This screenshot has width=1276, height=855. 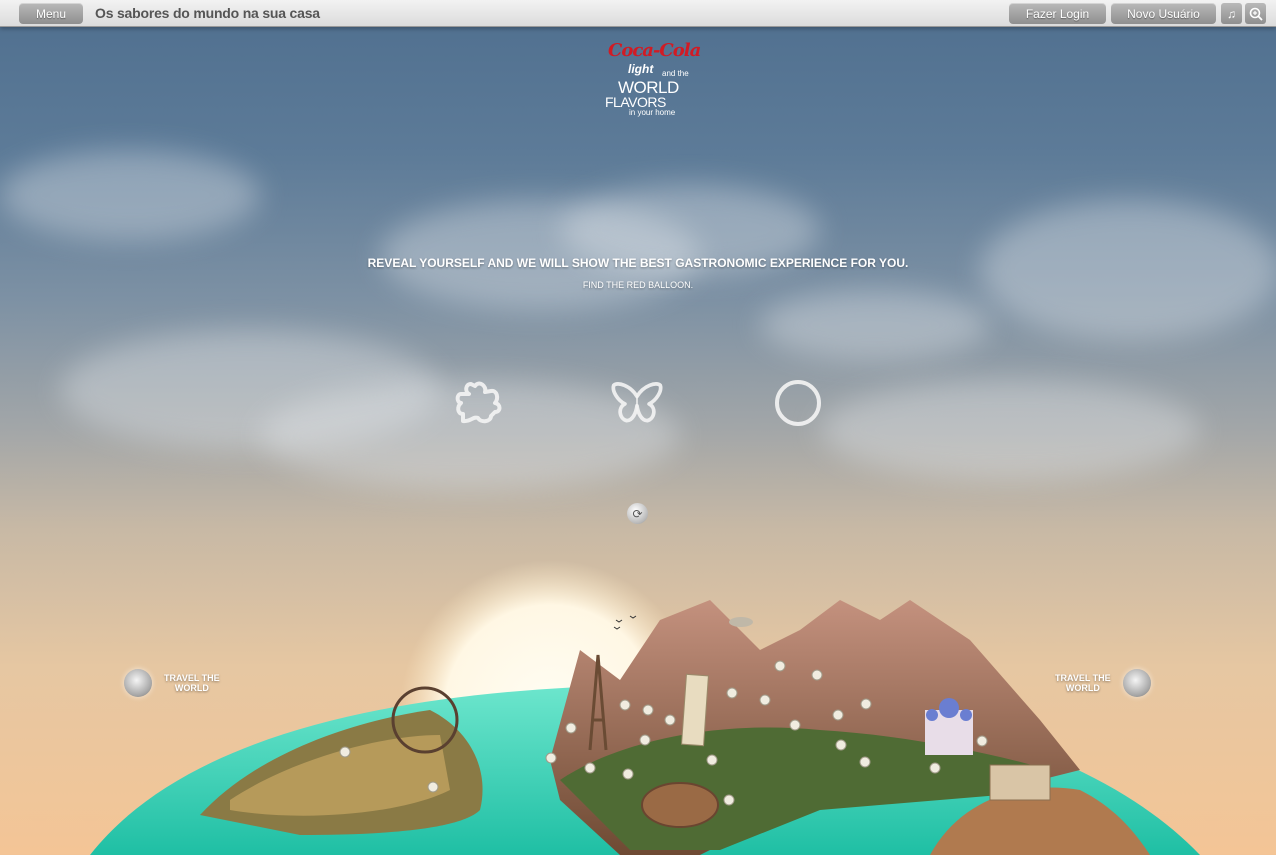 I want to click on refresh-button: ⟳, so click(x=637, y=513).